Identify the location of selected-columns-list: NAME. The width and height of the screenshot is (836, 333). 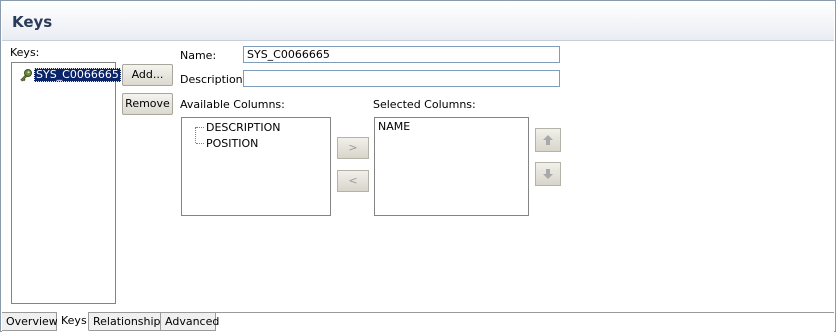
(451, 166).